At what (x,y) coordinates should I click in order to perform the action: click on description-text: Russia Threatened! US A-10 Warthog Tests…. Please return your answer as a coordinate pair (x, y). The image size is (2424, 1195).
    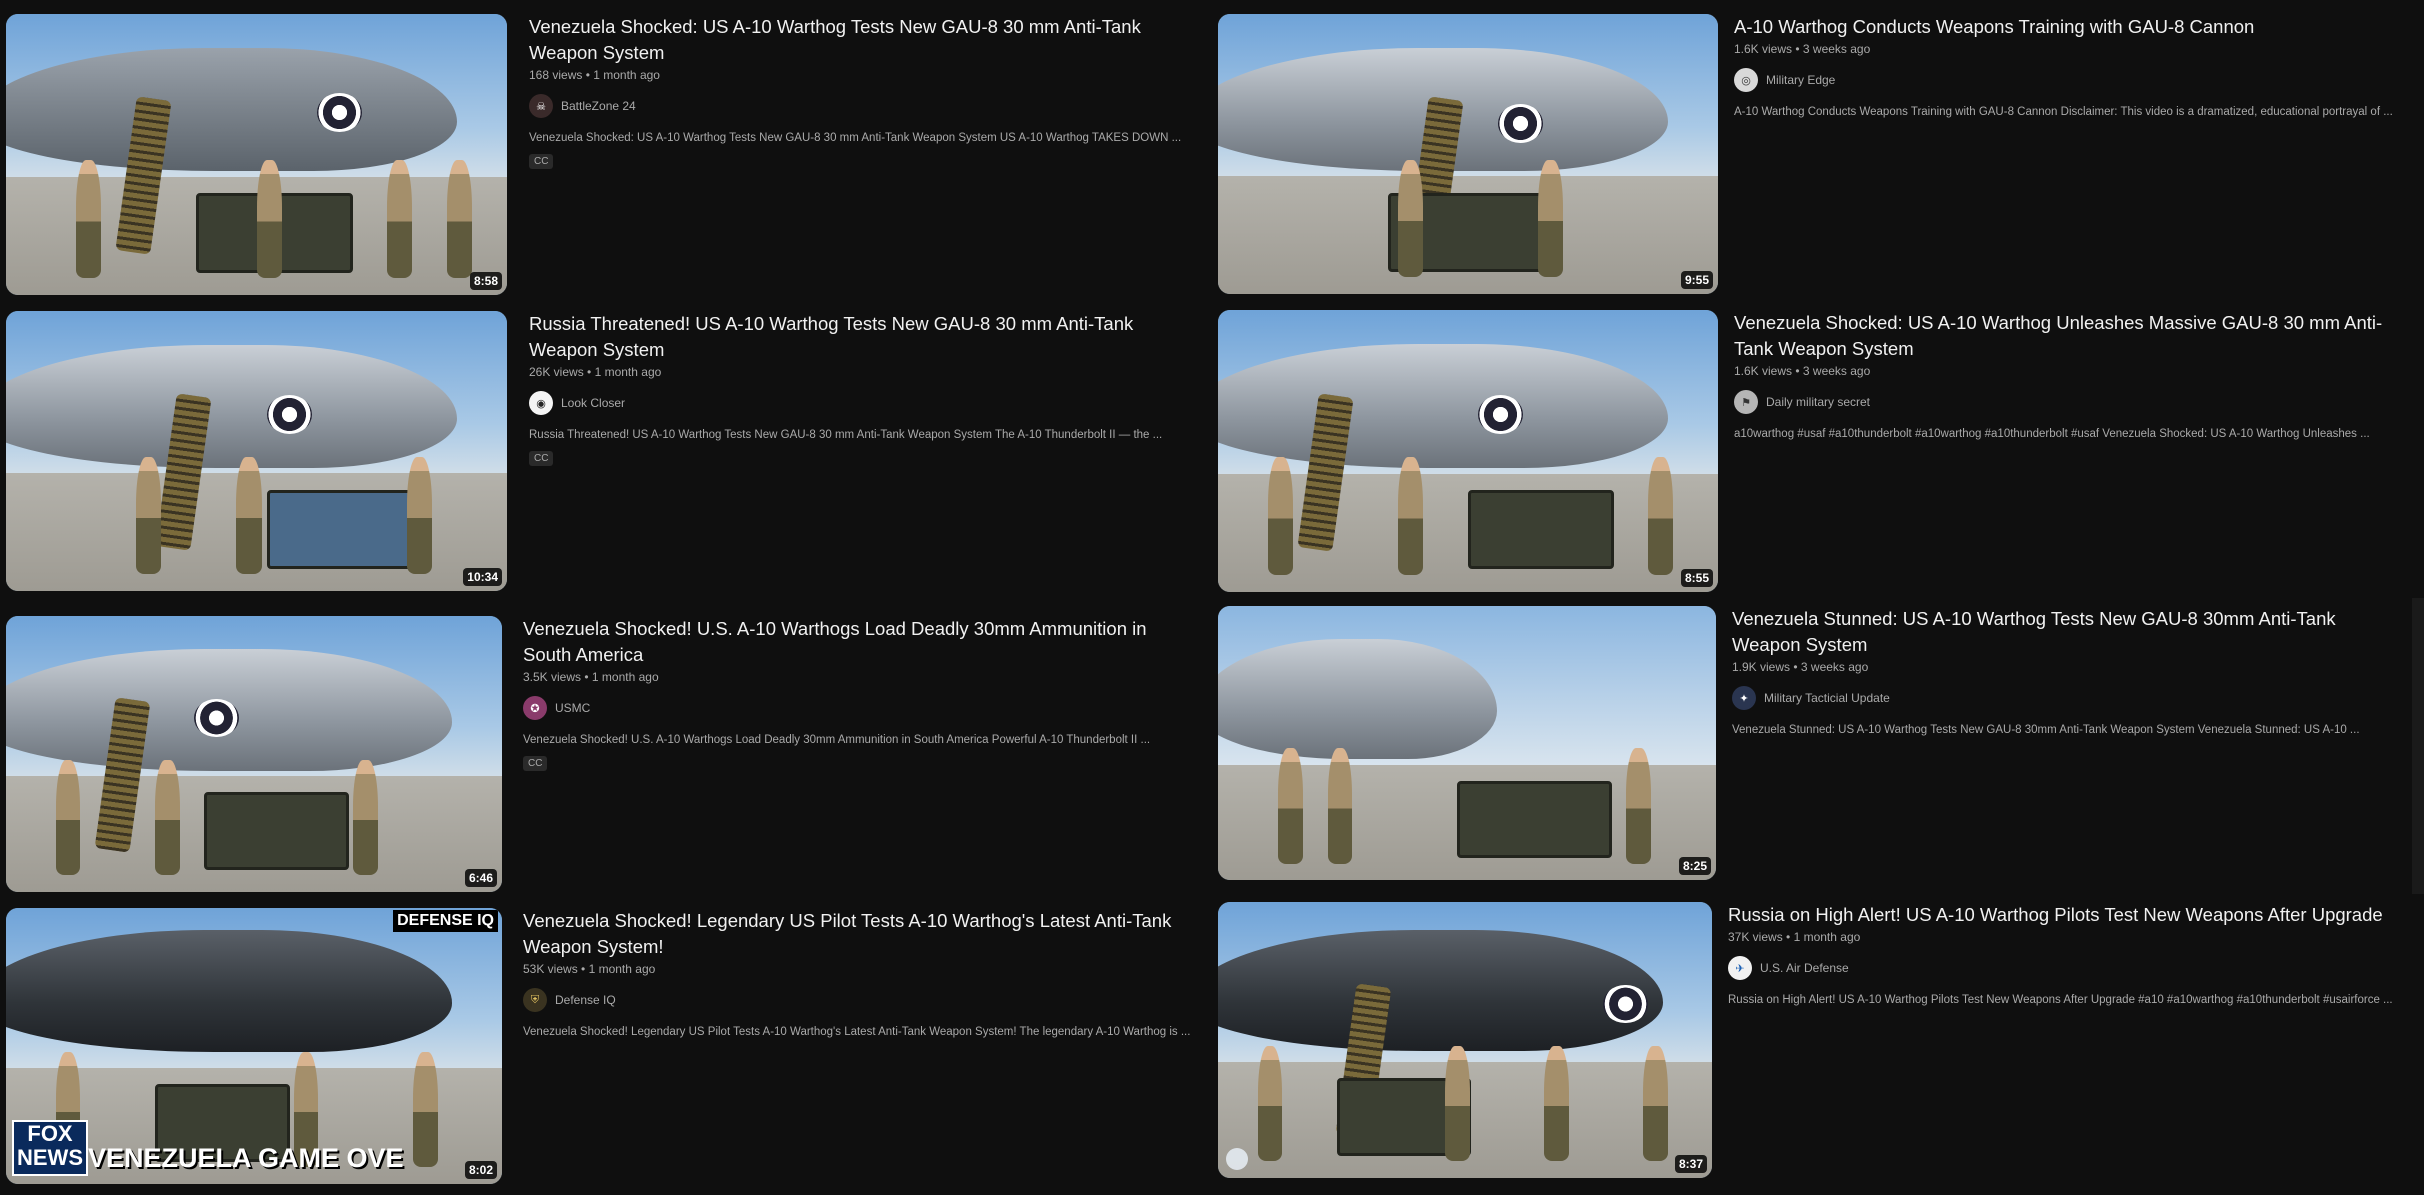
    Looking at the image, I should click on (846, 435).